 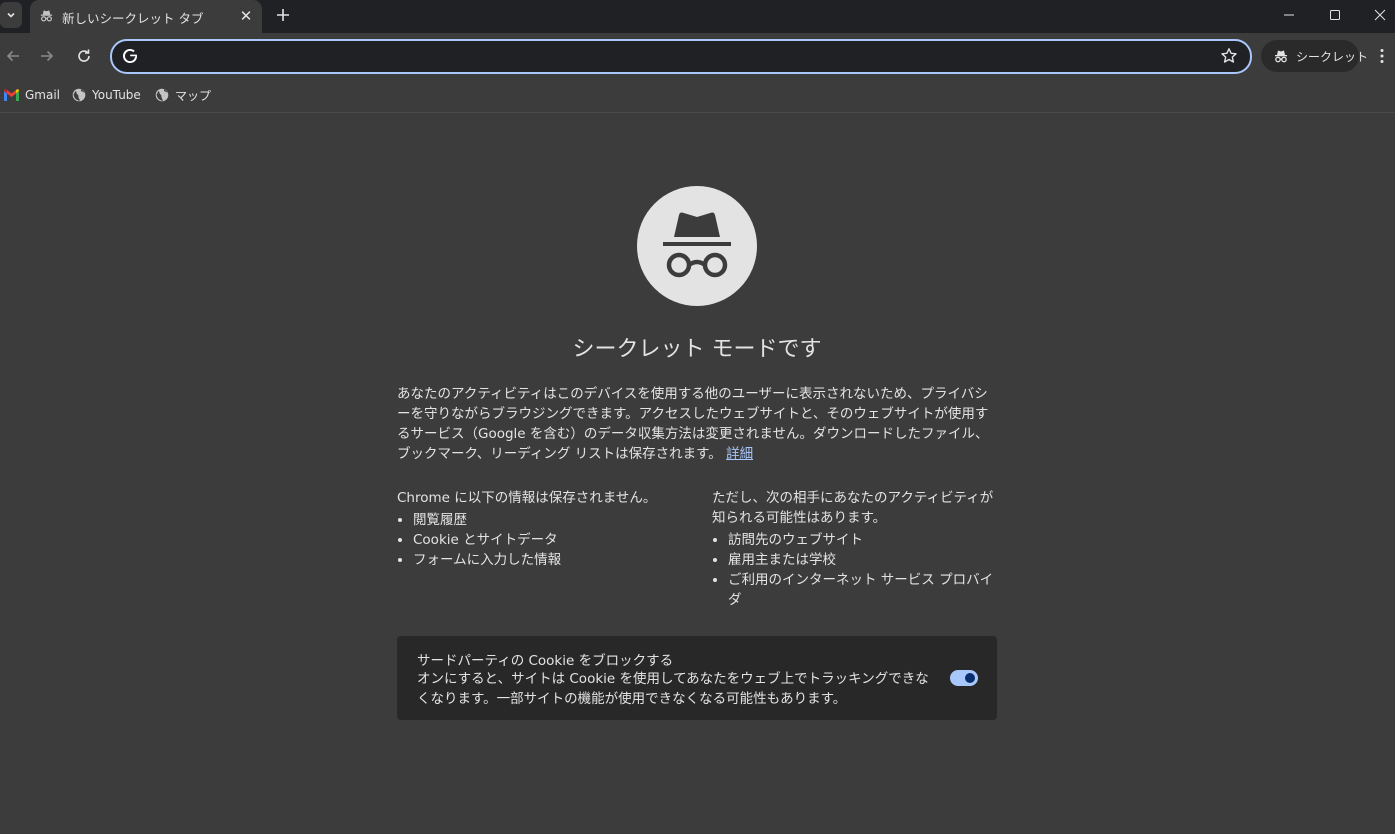 I want to click on not-saved-list: 閲覧履歴 Cookie とサイトデータ フォームに入力した情報, so click(x=539, y=540).